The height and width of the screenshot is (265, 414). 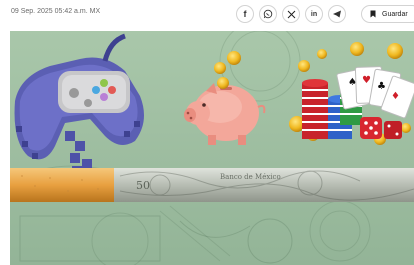 I want to click on x-icon, so click(x=291, y=14).